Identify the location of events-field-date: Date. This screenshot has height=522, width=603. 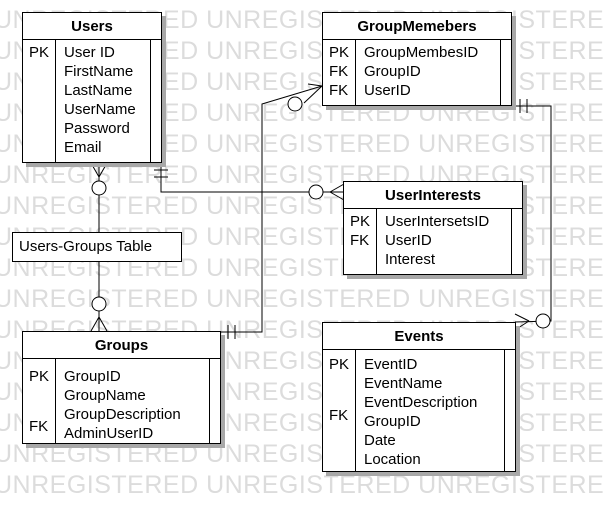
(380, 440).